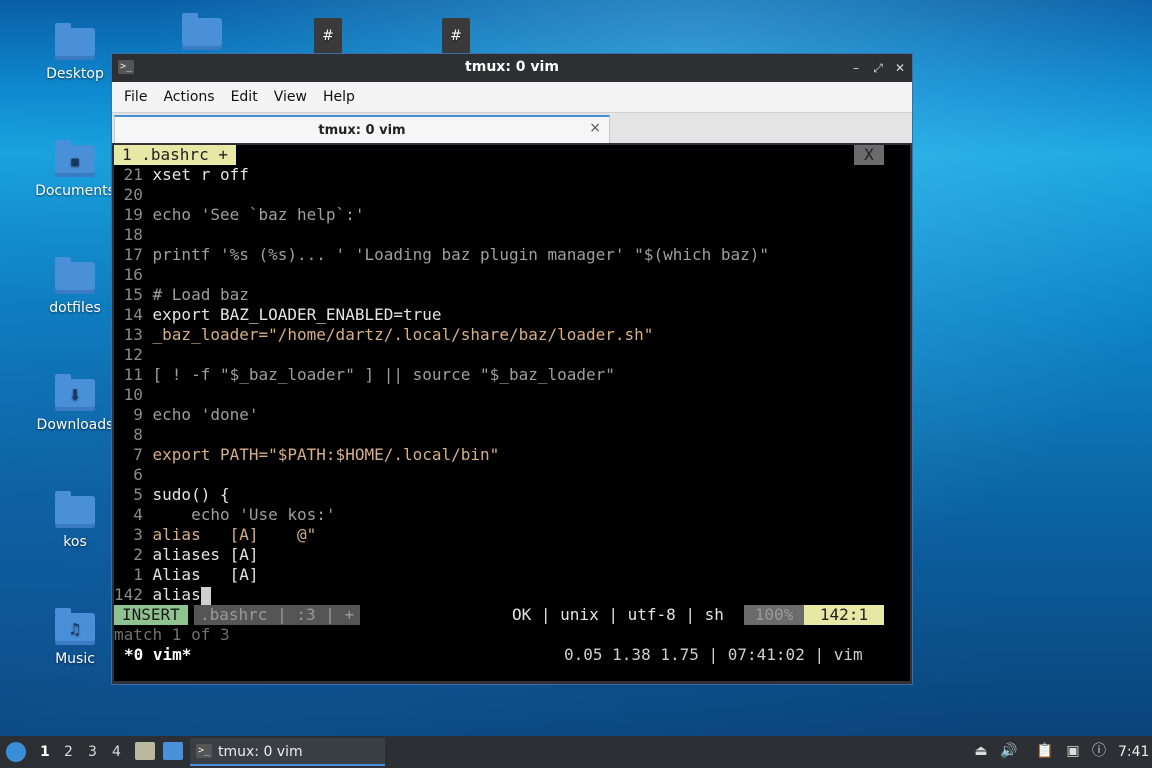  I want to click on line-number: 1, so click(133, 574).